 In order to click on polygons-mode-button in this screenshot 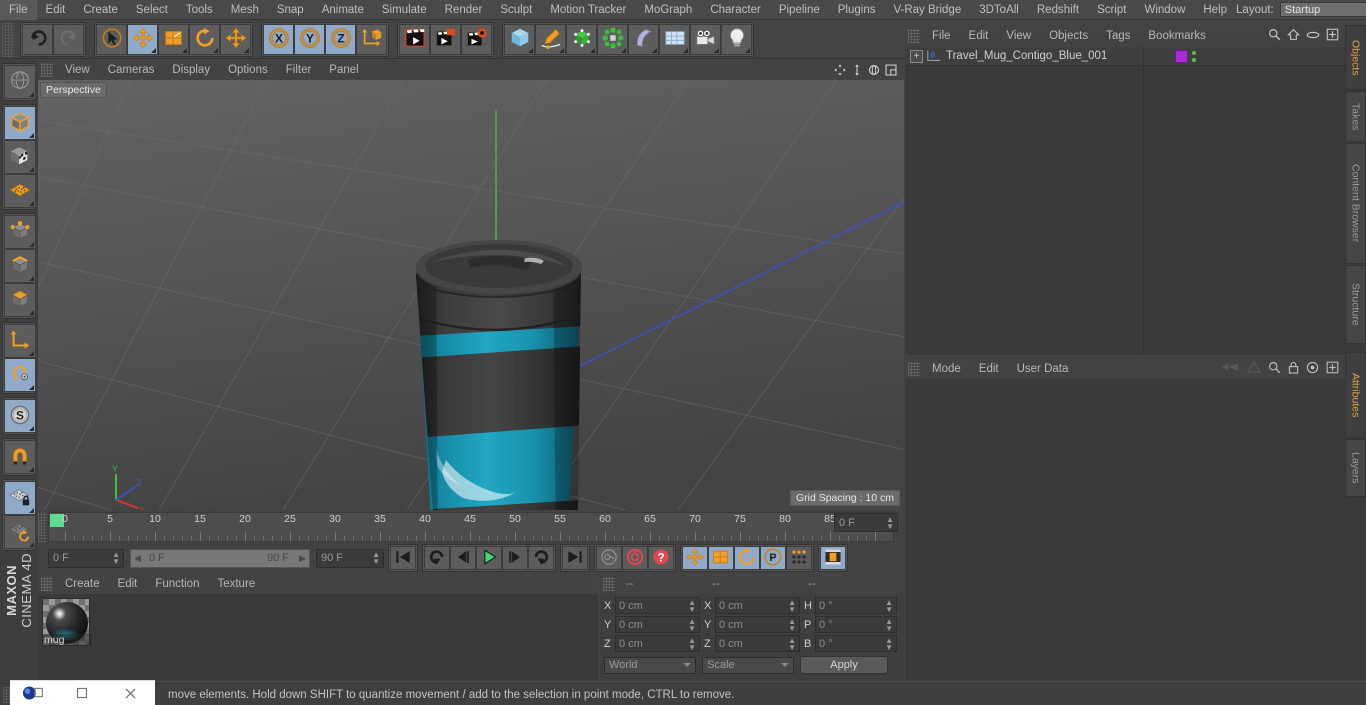, I will do `click(20, 300)`.